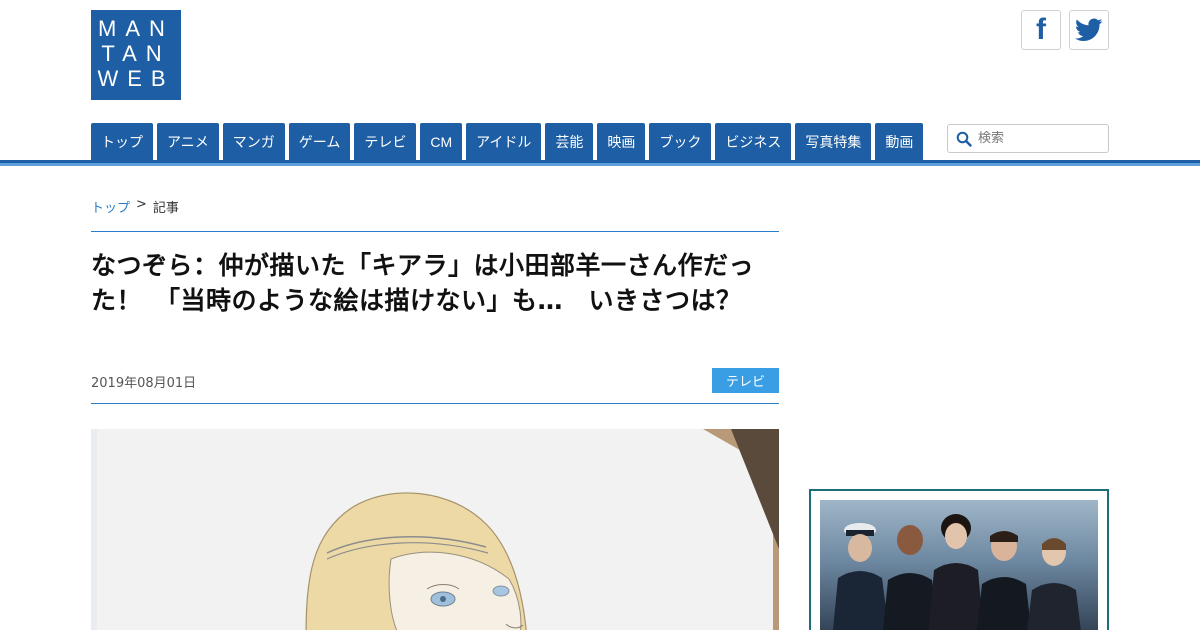 This screenshot has width=1200, height=630. What do you see at coordinates (1038, 138) in the screenshot?
I see `search-input` at bounding box center [1038, 138].